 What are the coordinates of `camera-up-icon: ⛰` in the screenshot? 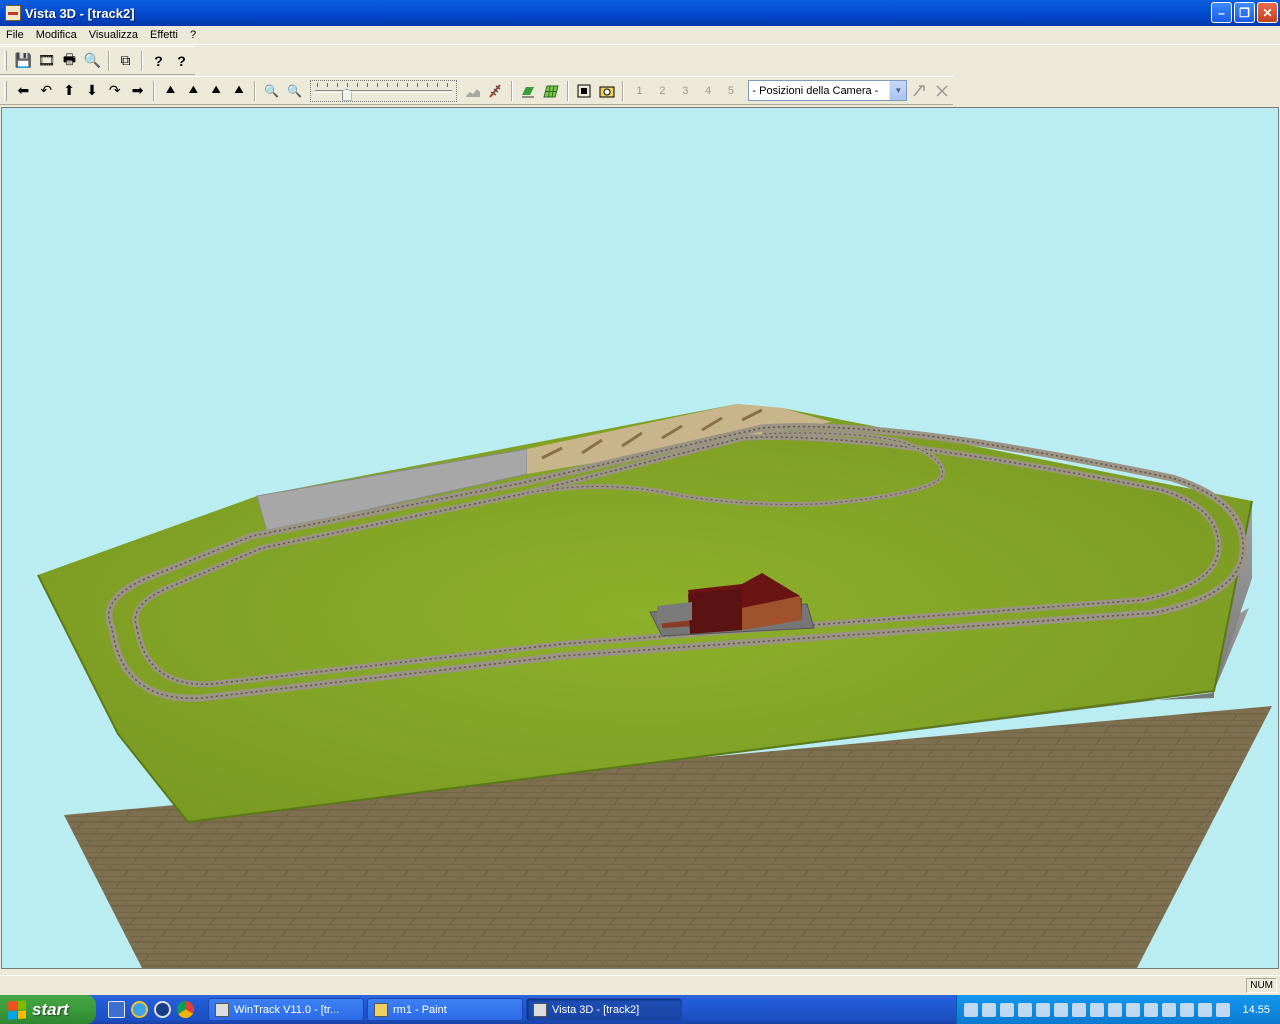 It's located at (170, 90).